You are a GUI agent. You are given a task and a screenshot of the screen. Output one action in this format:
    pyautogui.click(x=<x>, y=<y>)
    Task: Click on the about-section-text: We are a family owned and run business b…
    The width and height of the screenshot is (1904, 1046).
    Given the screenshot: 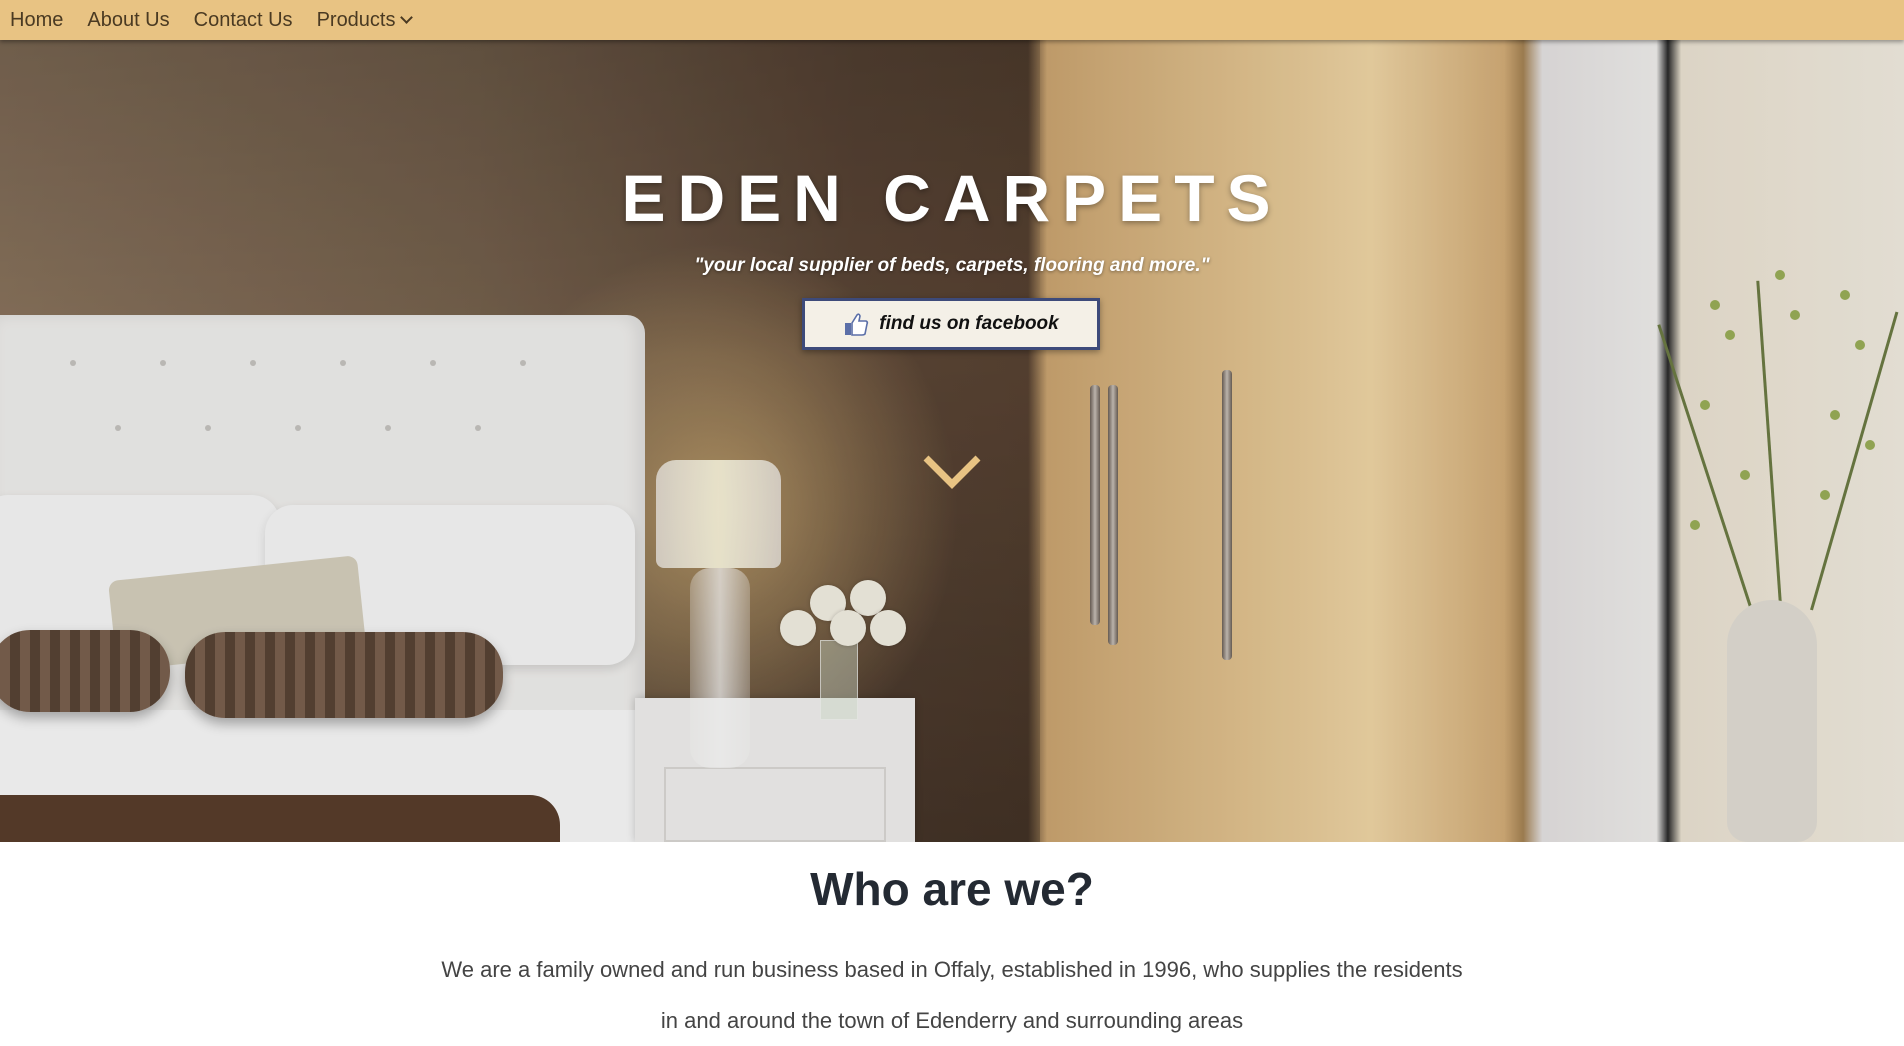 What is the action you would take?
    pyautogui.click(x=952, y=995)
    